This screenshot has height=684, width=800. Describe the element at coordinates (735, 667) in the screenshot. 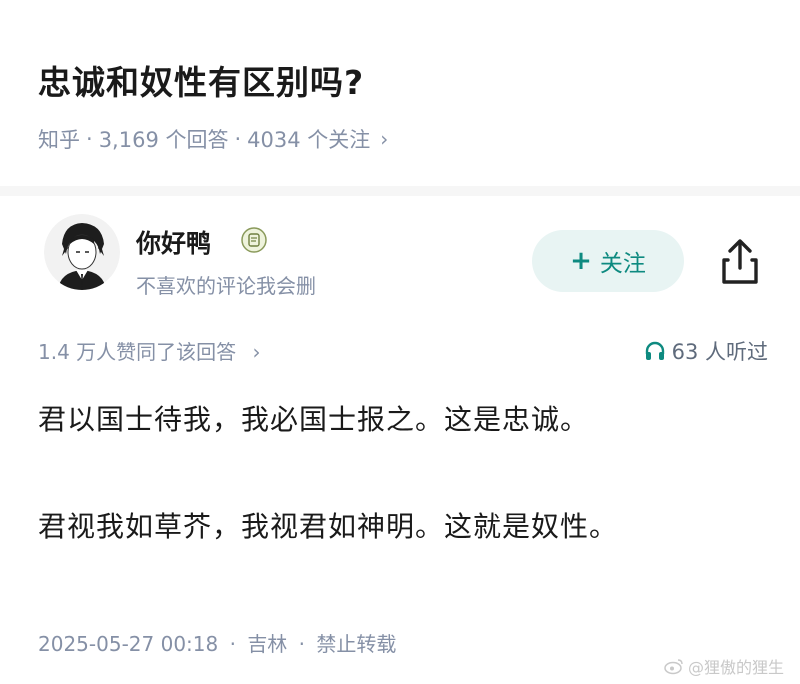

I see `watermark-text: @狸傲的狸生` at that location.